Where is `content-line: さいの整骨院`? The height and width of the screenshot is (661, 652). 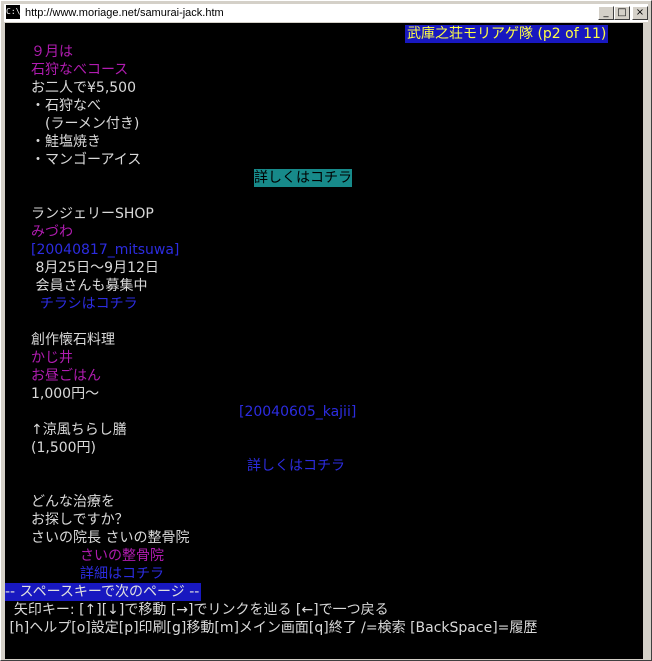
content-line: さいの整骨院 is located at coordinates (122, 556).